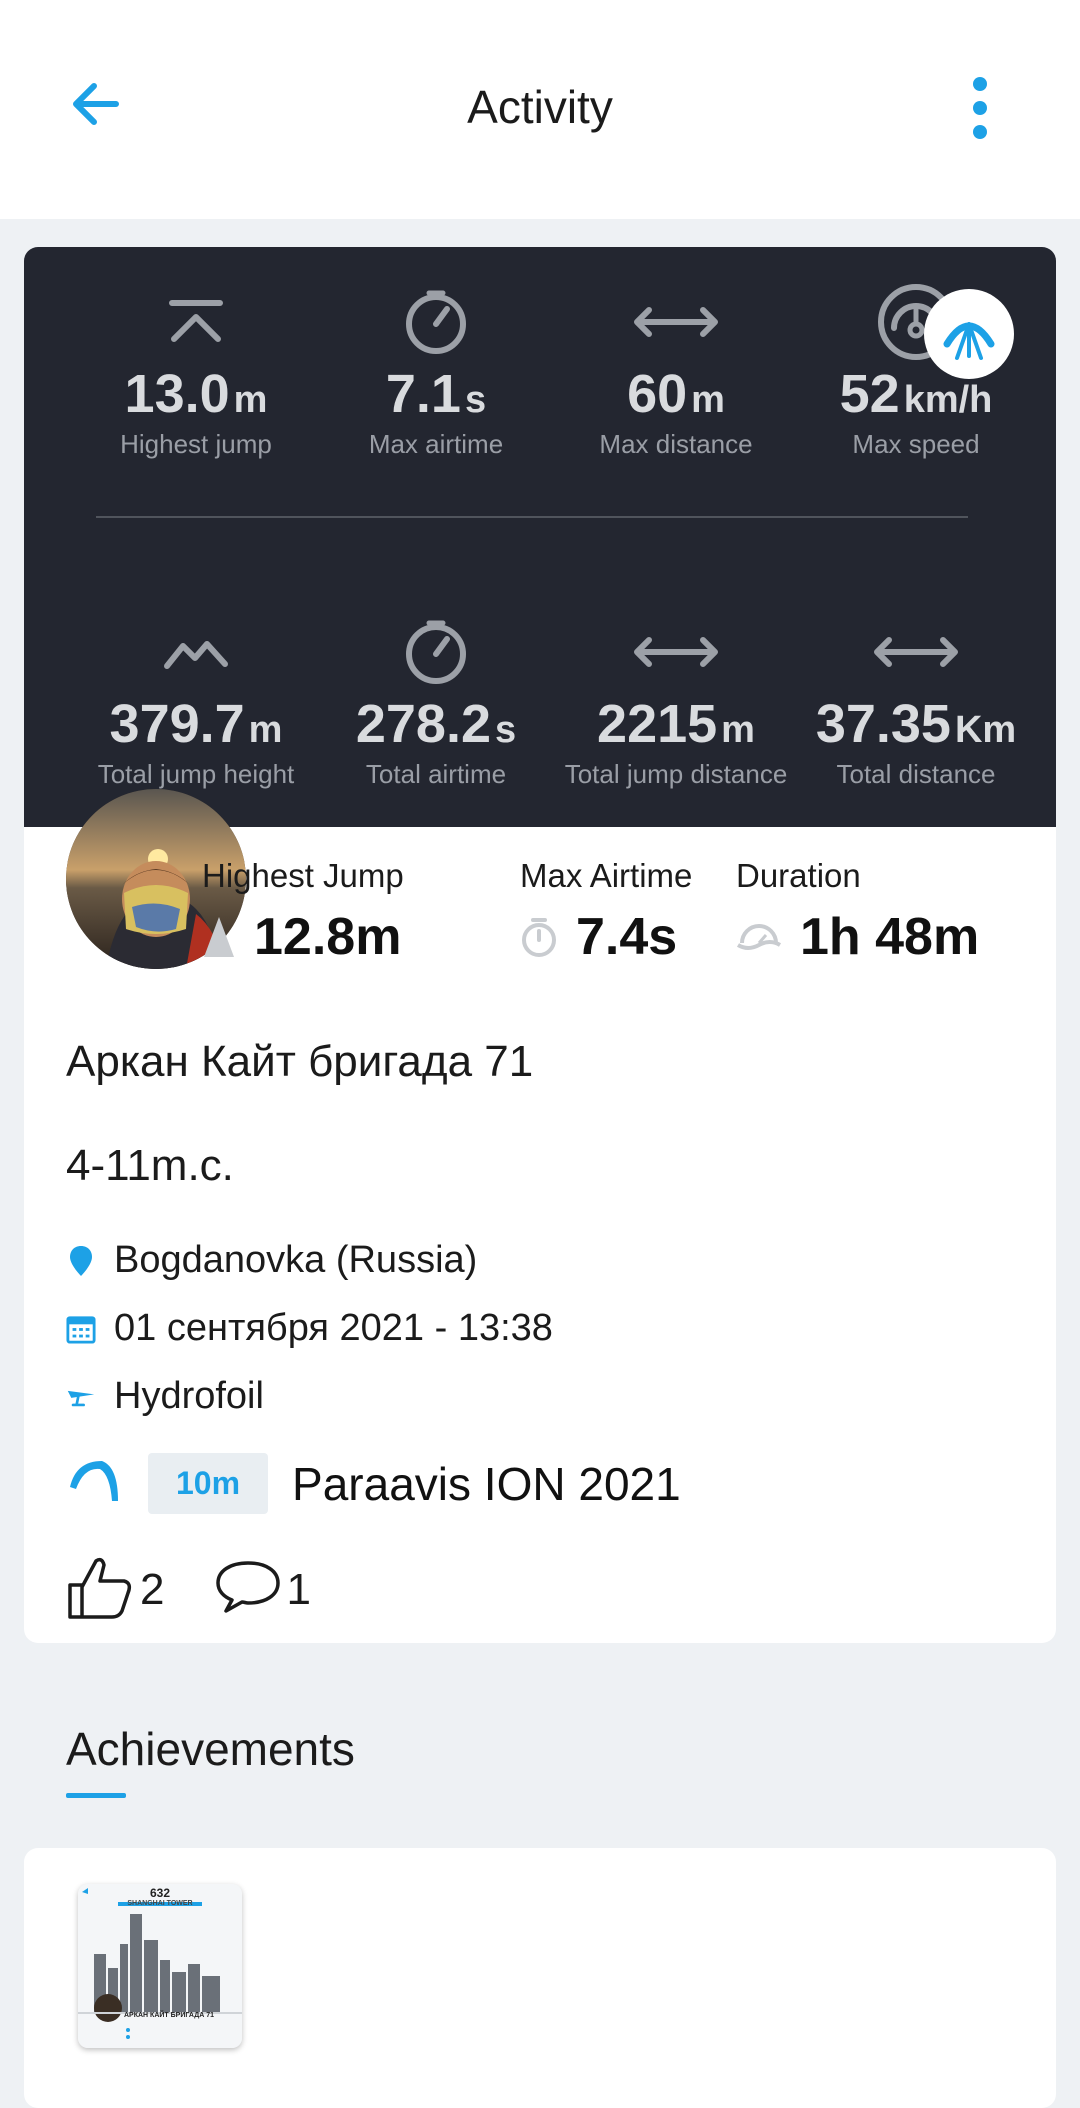 This screenshot has height=2108, width=1080. What do you see at coordinates (81, 1261) in the screenshot?
I see `location-pin-icon` at bounding box center [81, 1261].